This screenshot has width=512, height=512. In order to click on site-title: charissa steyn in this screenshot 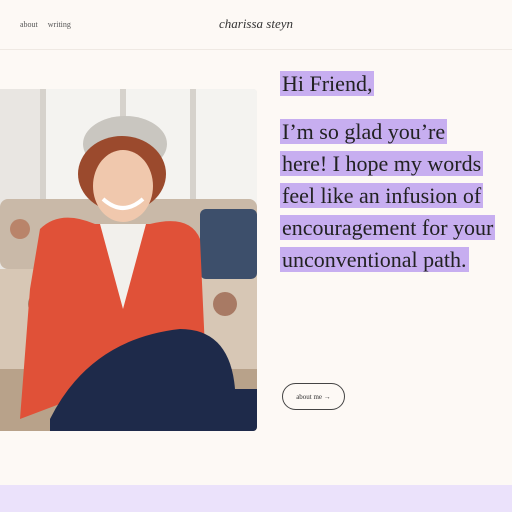, I will do `click(256, 24)`.